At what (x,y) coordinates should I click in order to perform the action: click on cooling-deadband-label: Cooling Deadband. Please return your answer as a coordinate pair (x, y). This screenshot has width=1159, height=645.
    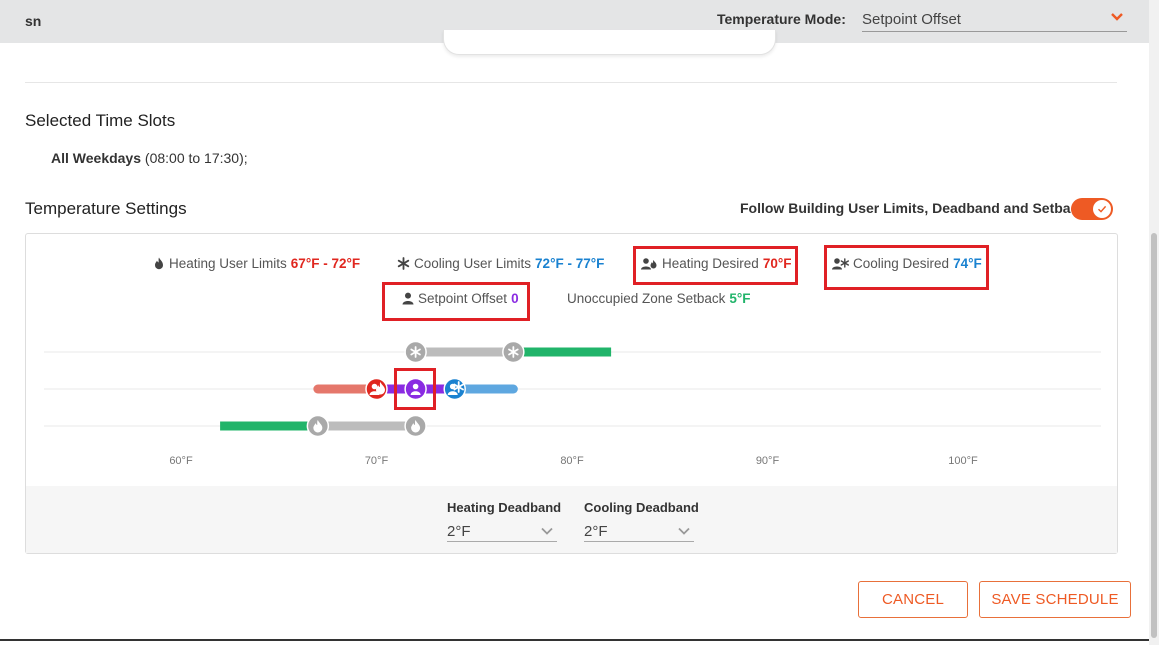
    Looking at the image, I should click on (641, 507).